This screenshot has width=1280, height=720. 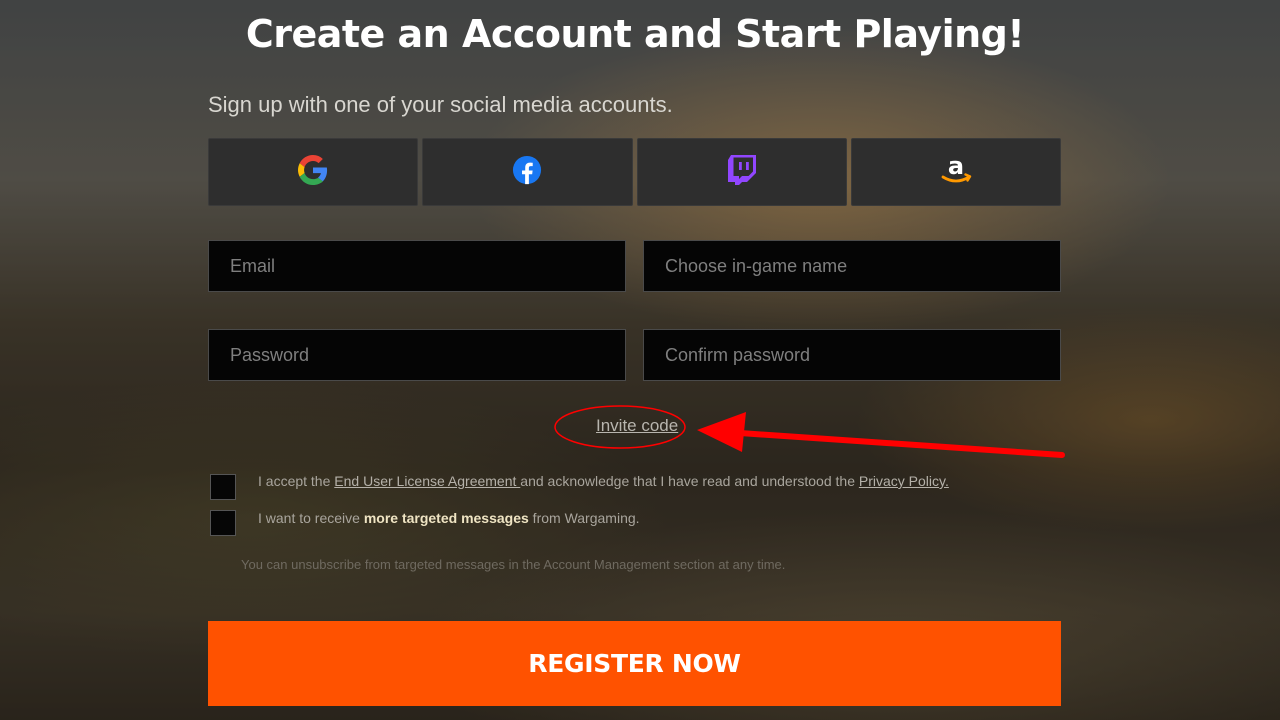 What do you see at coordinates (427, 481) in the screenshot?
I see `eula-link: End User License Agreement` at bounding box center [427, 481].